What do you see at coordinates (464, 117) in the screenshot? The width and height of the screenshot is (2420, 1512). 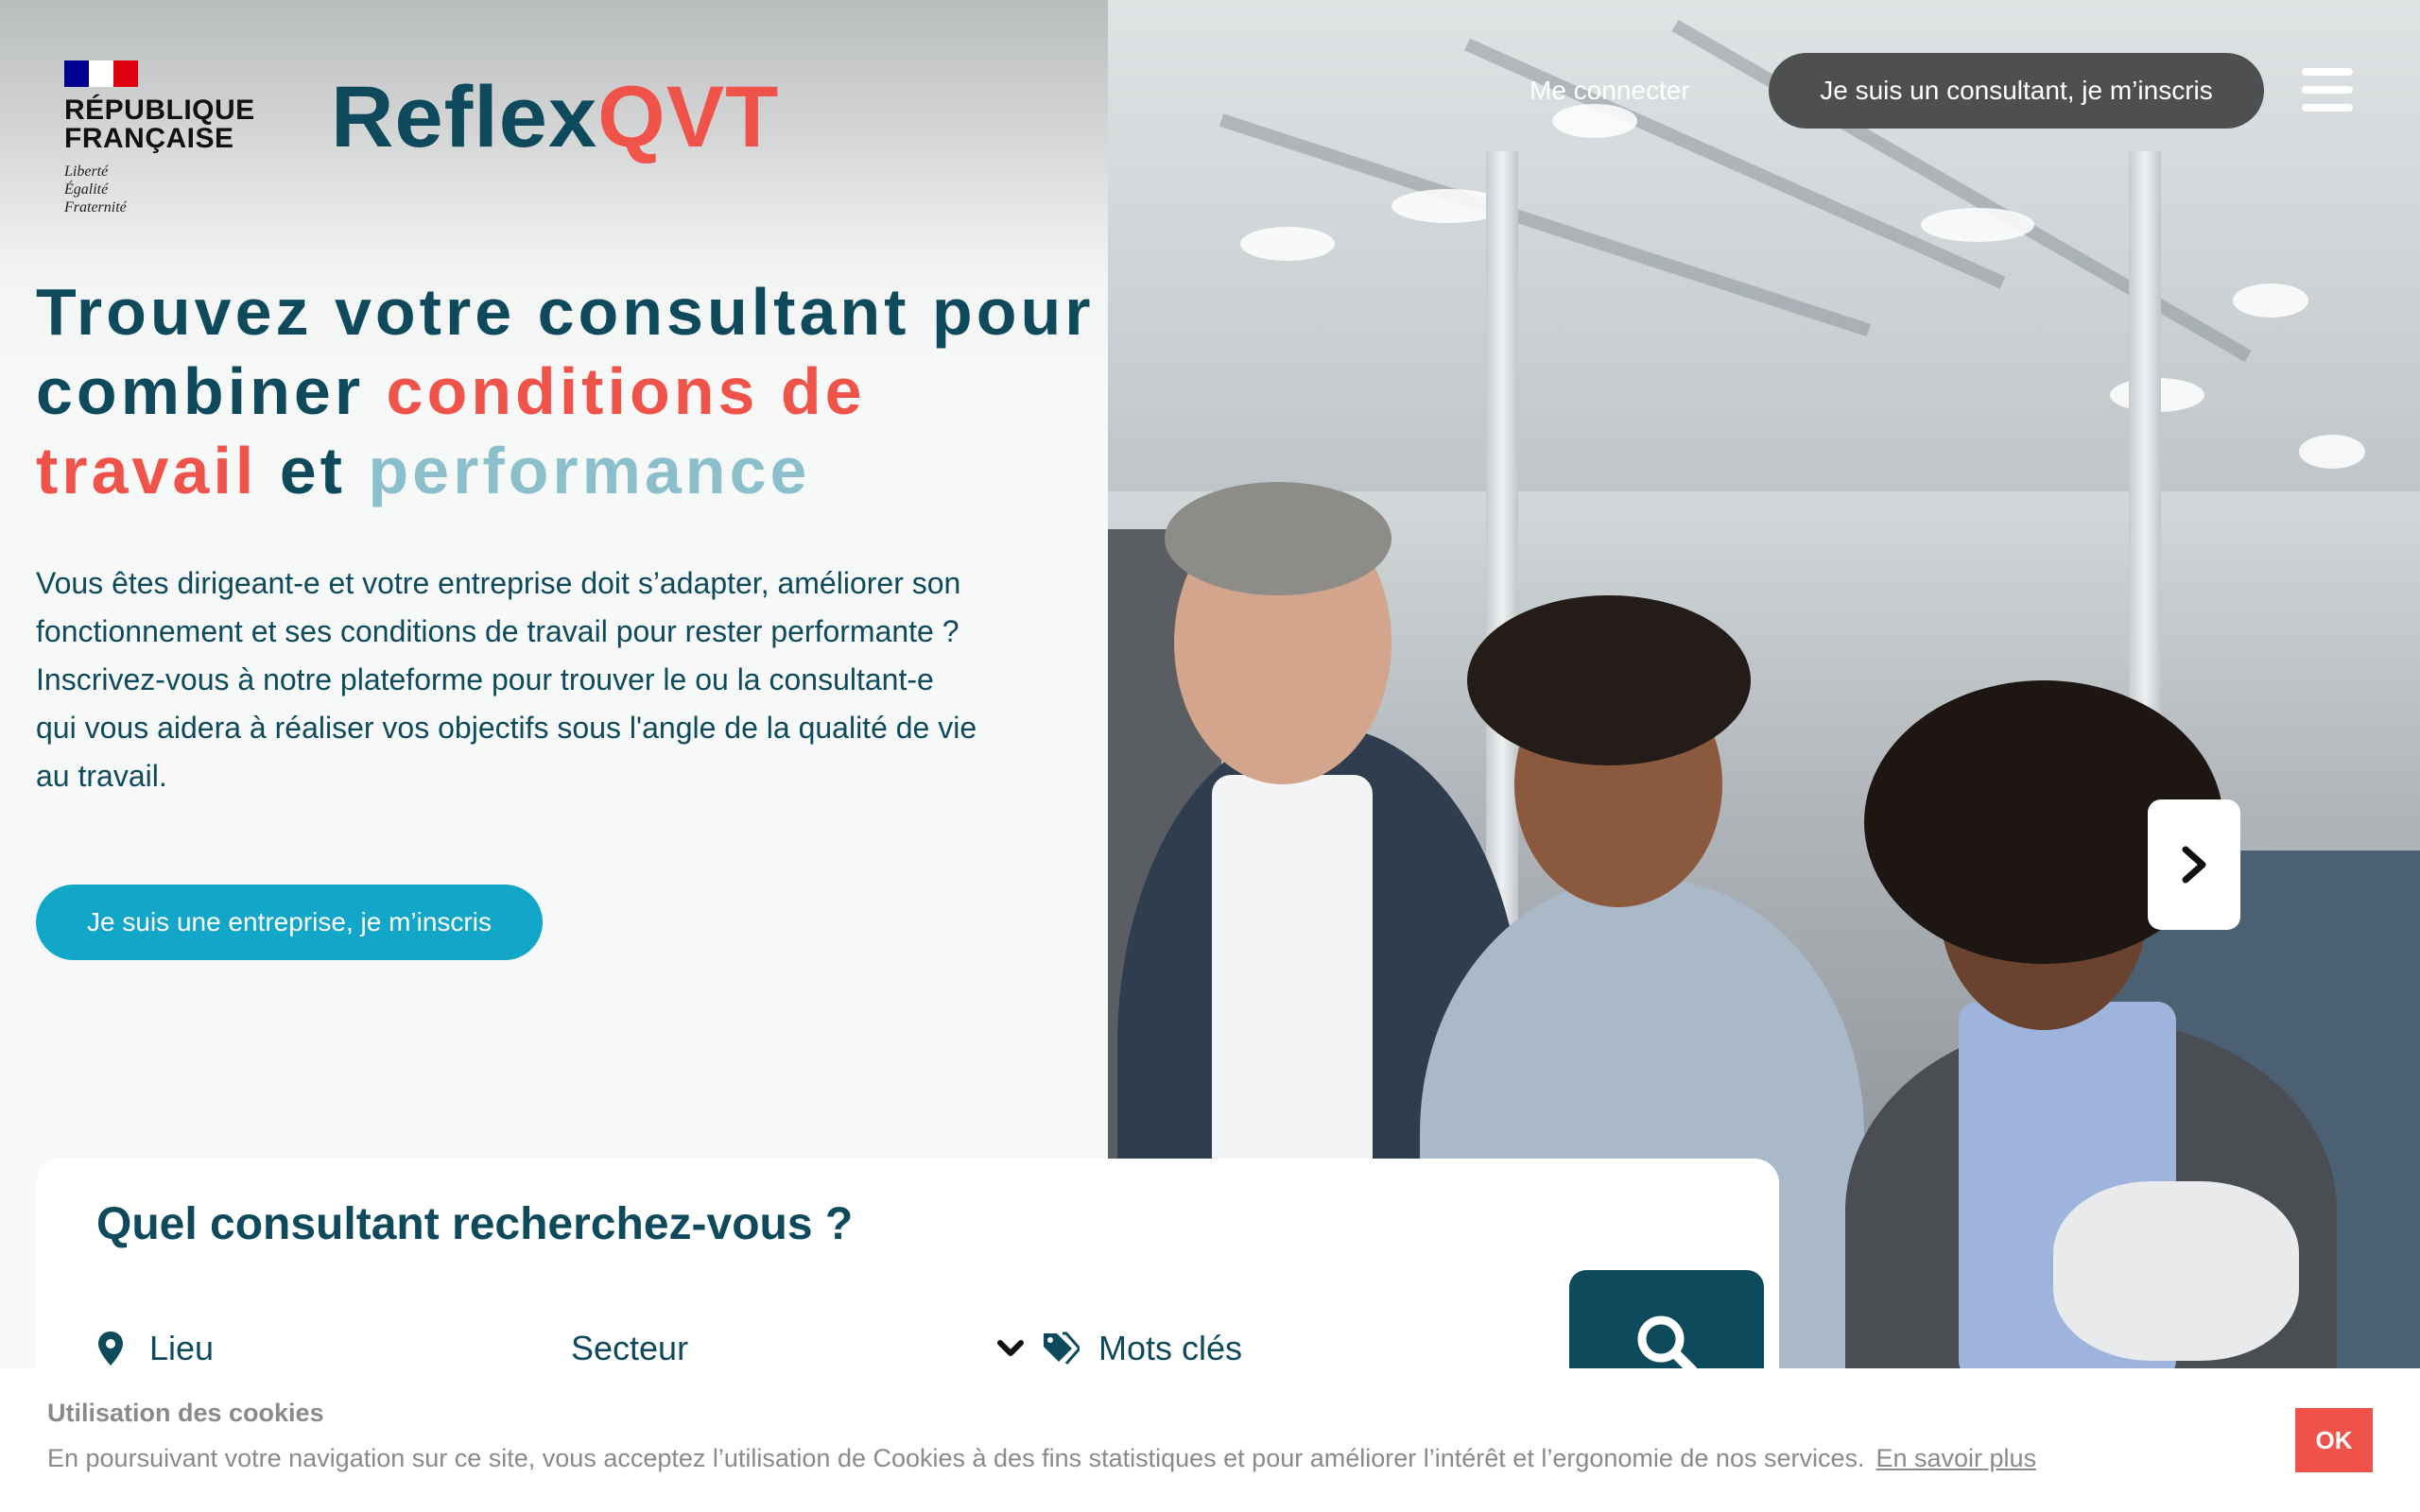 I see `brand-part-reflex: Reflex` at bounding box center [464, 117].